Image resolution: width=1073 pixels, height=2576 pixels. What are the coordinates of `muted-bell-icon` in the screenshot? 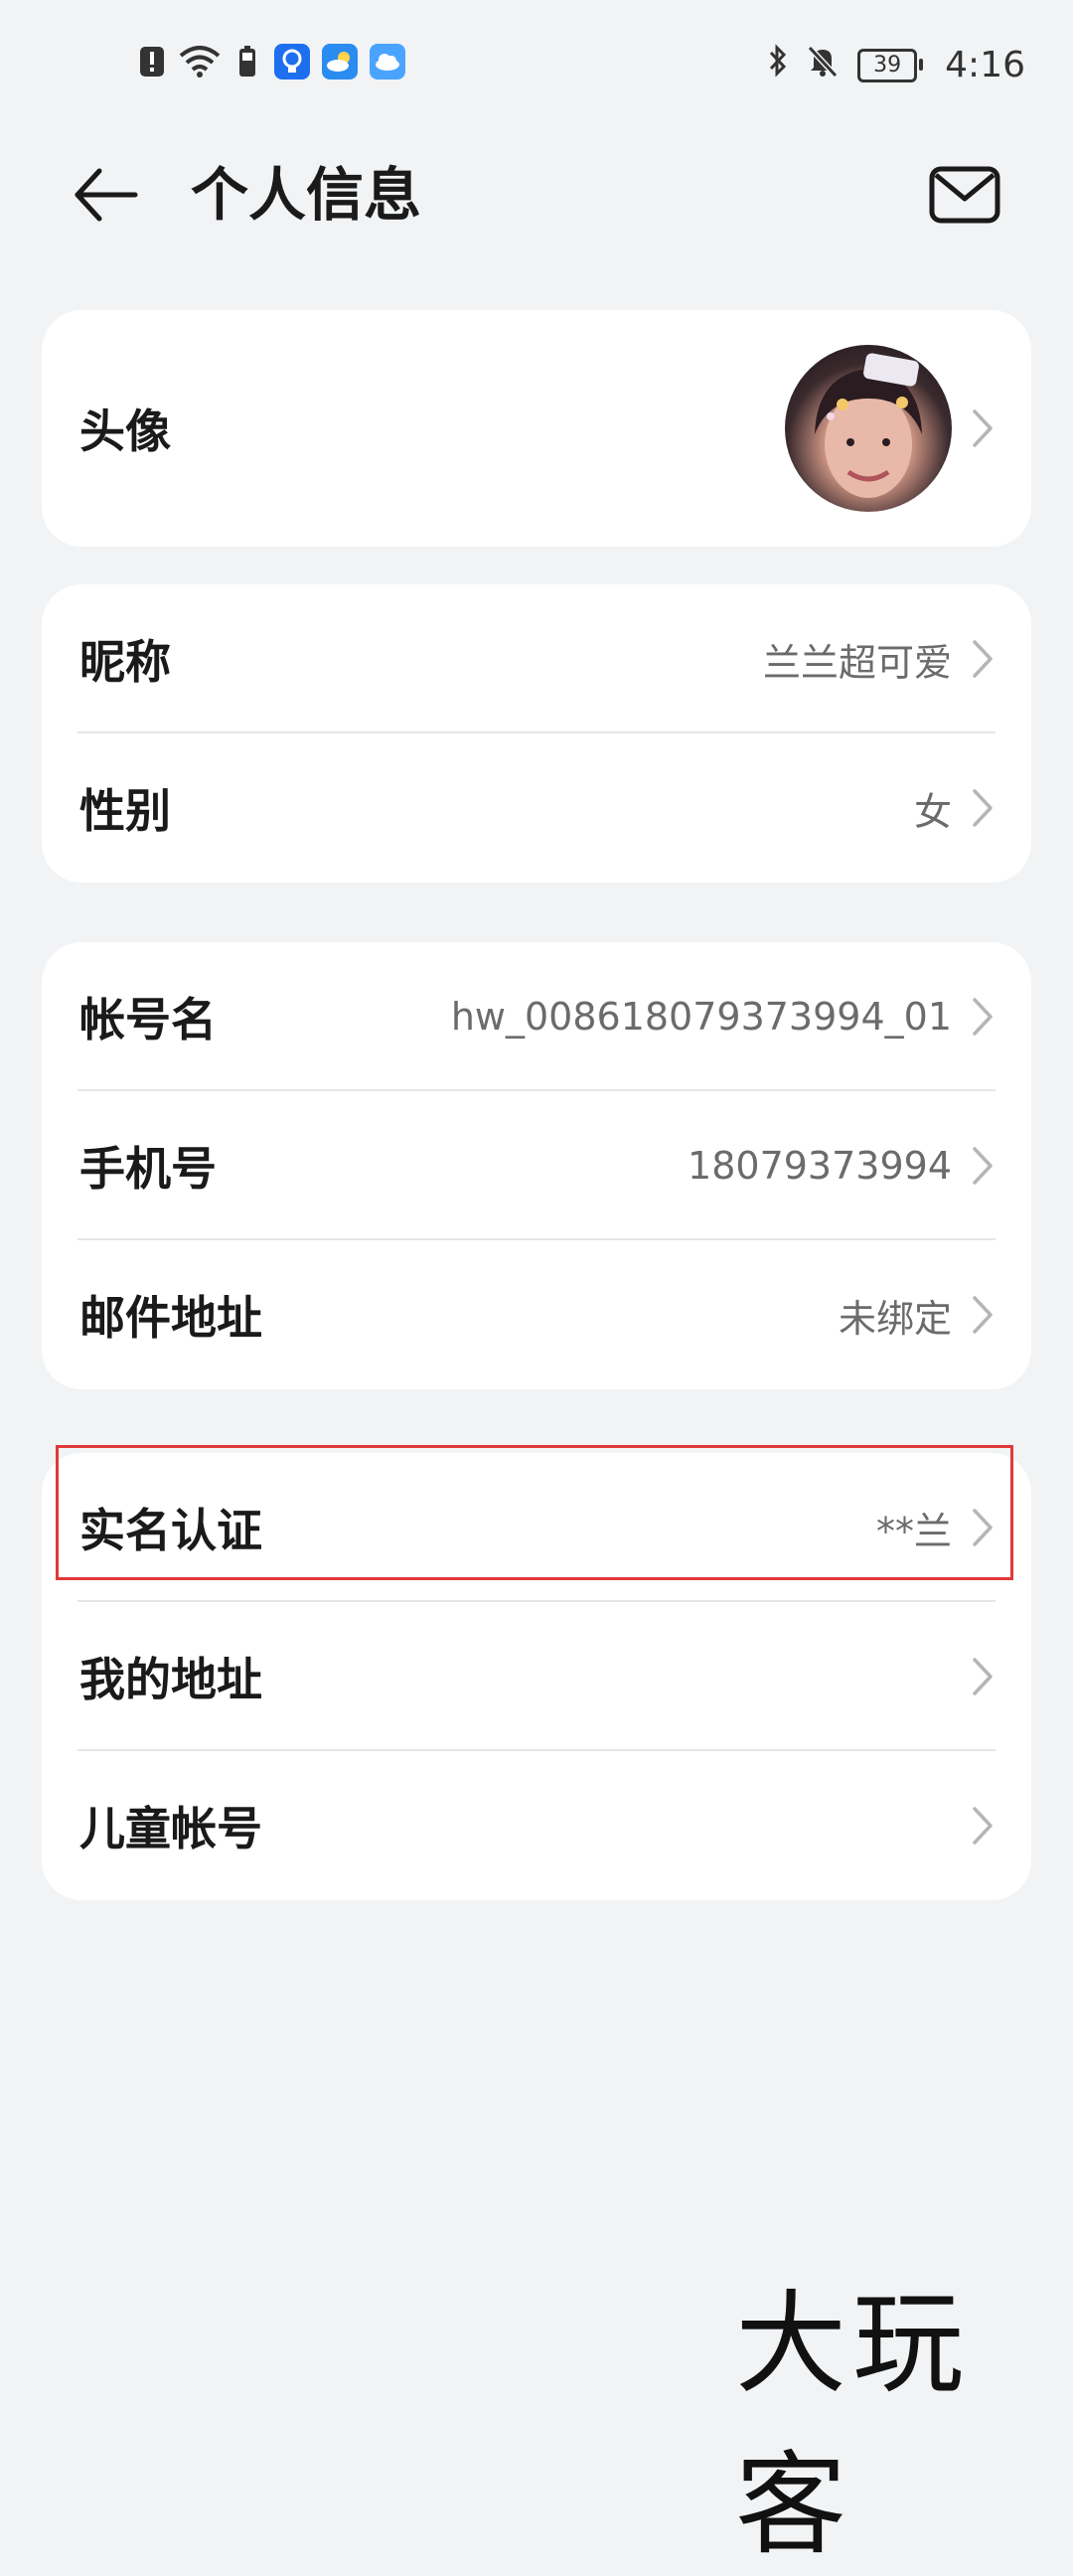 It's located at (823, 65).